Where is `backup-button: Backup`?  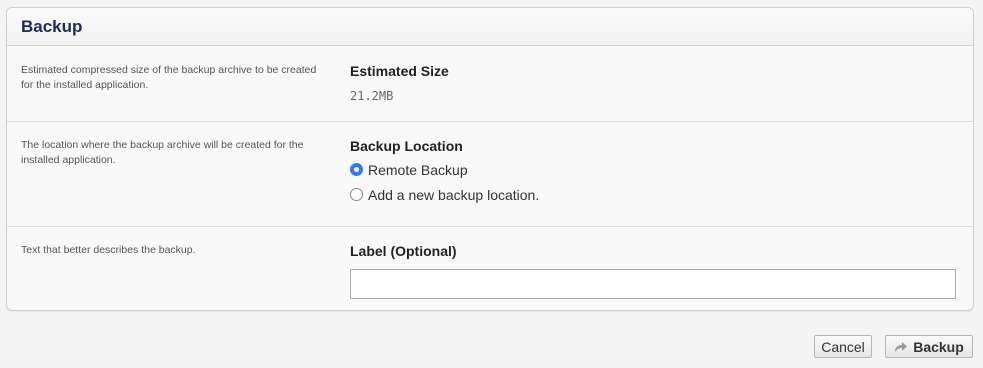 backup-button: Backup is located at coordinates (929, 346).